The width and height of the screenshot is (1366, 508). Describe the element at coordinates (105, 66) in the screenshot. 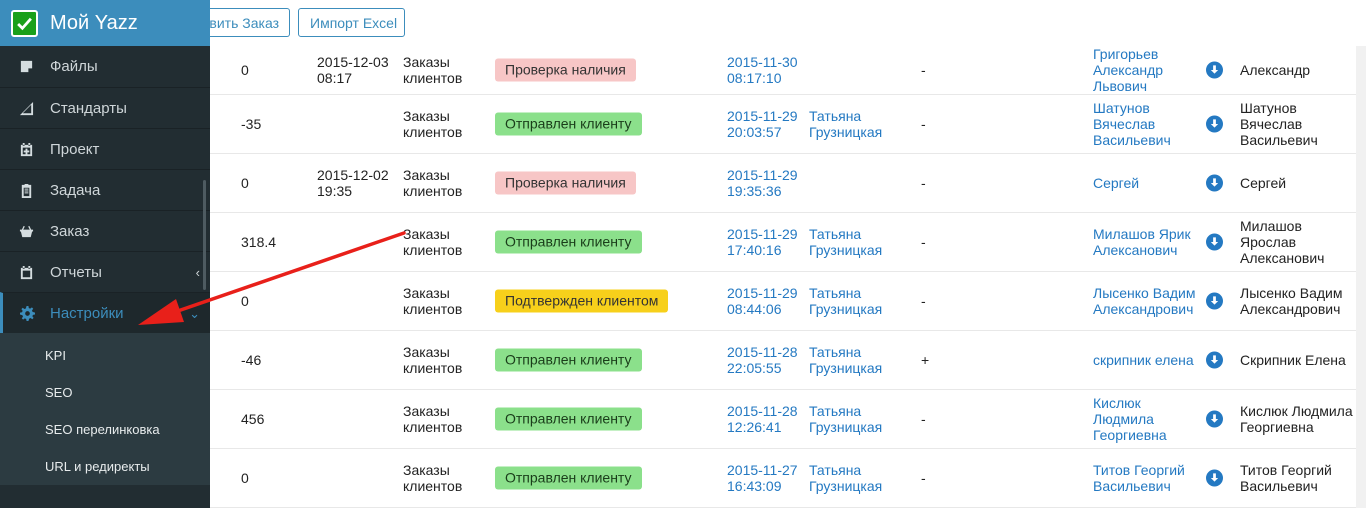

I see `sidebar-item-files: Файлы` at that location.